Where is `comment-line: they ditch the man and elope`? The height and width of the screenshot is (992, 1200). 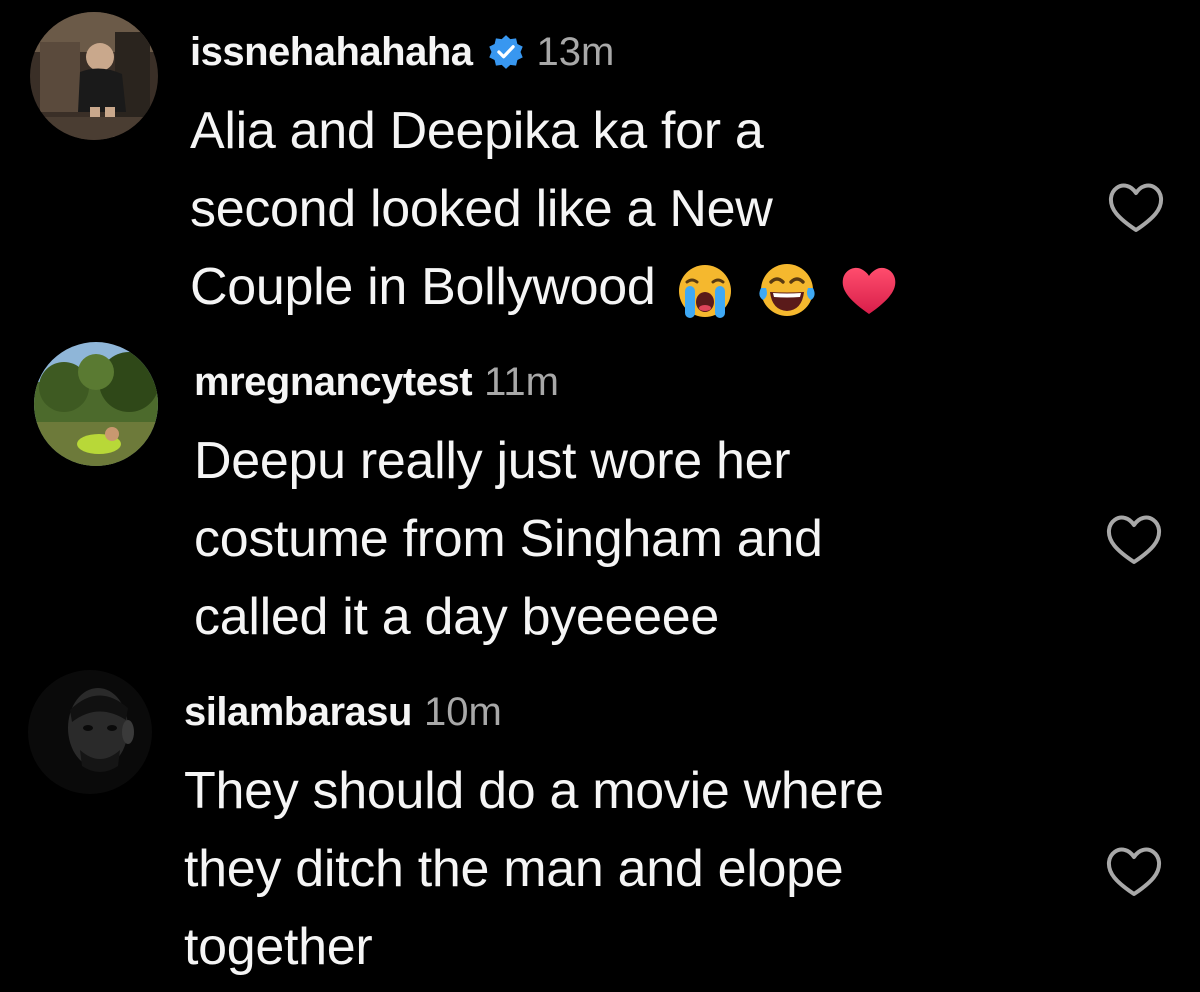 comment-line: they ditch the man and elope is located at coordinates (514, 869).